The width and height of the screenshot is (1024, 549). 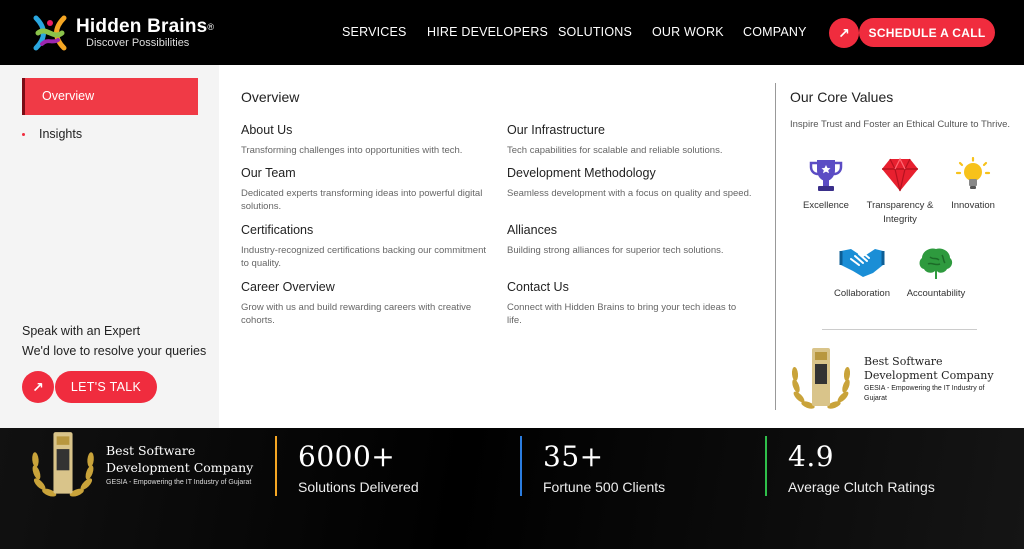 What do you see at coordinates (826, 175) in the screenshot?
I see `trophy-icon` at bounding box center [826, 175].